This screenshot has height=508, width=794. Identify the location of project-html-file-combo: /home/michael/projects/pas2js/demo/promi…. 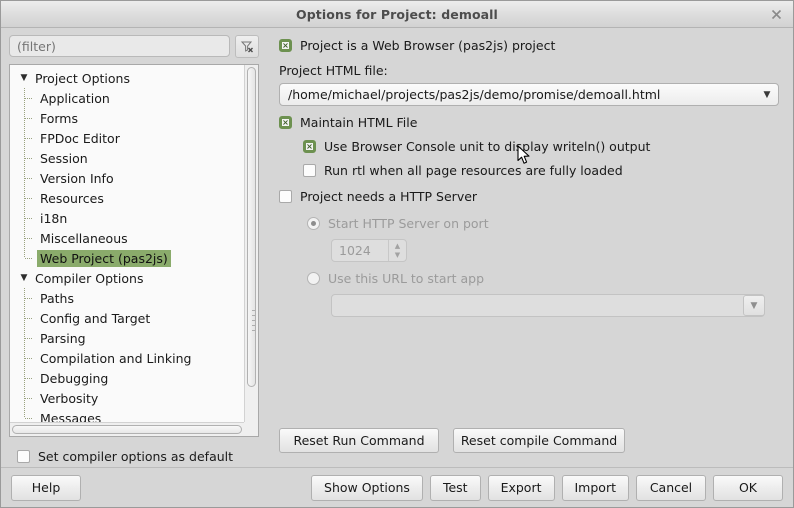
(529, 94).